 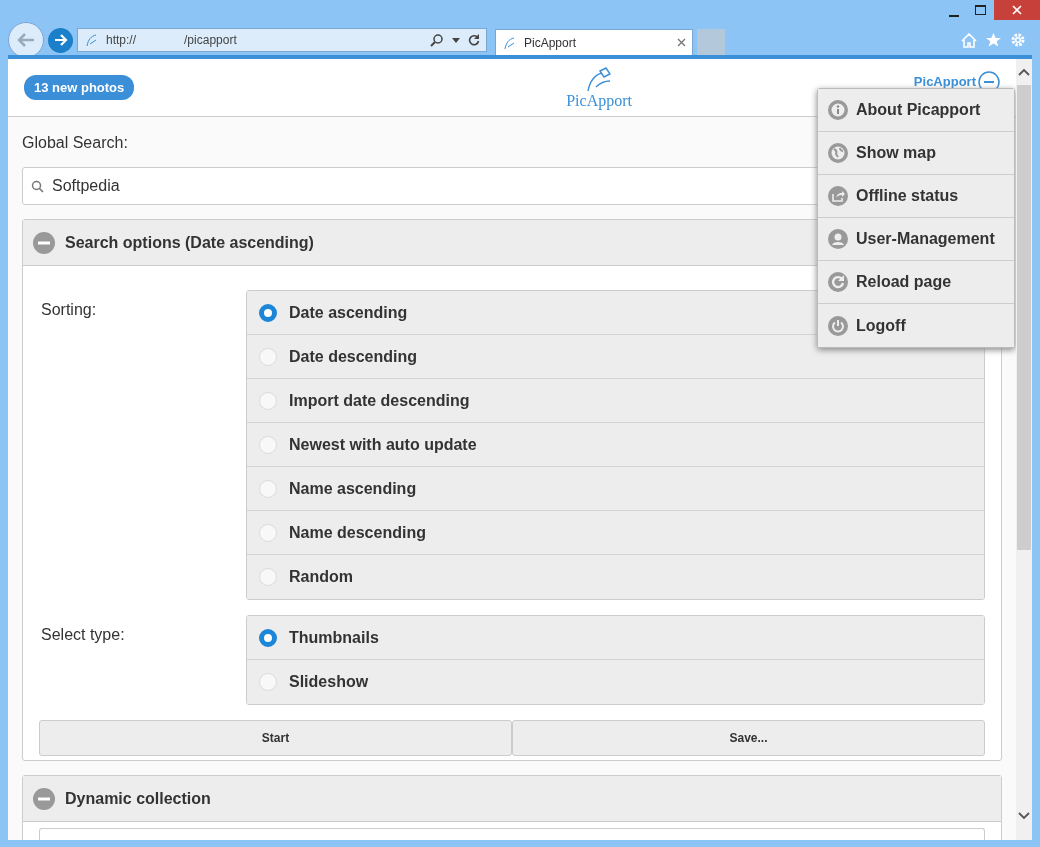 What do you see at coordinates (615, 577) in the screenshot?
I see `radio-option: Random` at bounding box center [615, 577].